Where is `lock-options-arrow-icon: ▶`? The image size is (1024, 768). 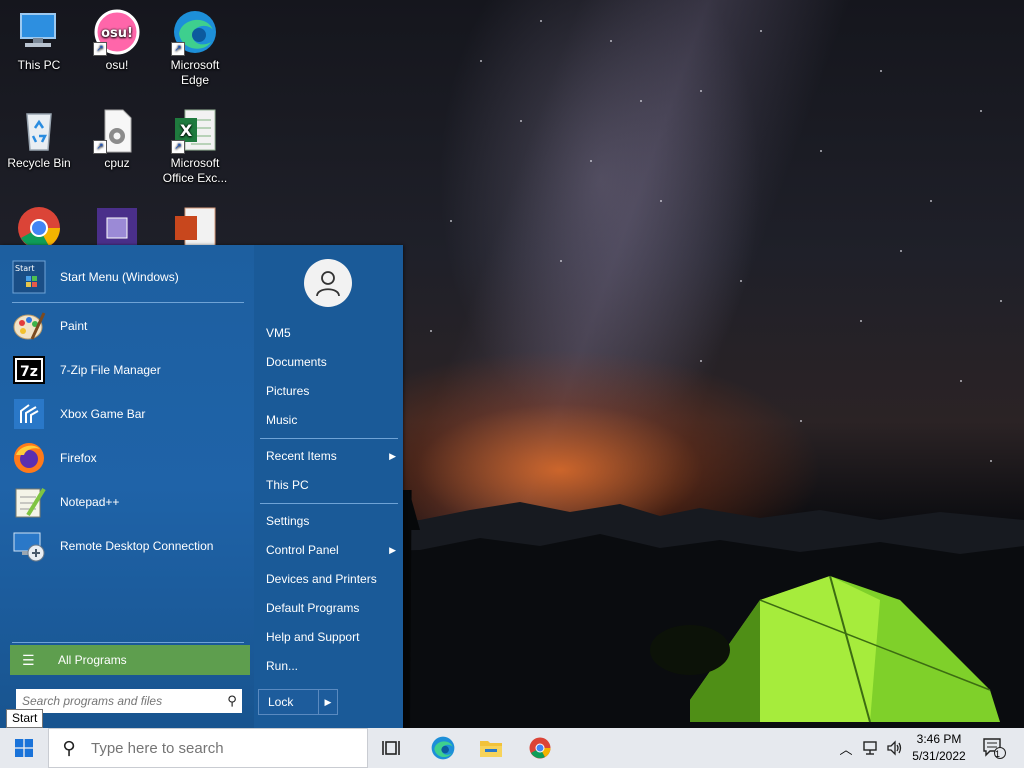 lock-options-arrow-icon: ▶ is located at coordinates (327, 702).